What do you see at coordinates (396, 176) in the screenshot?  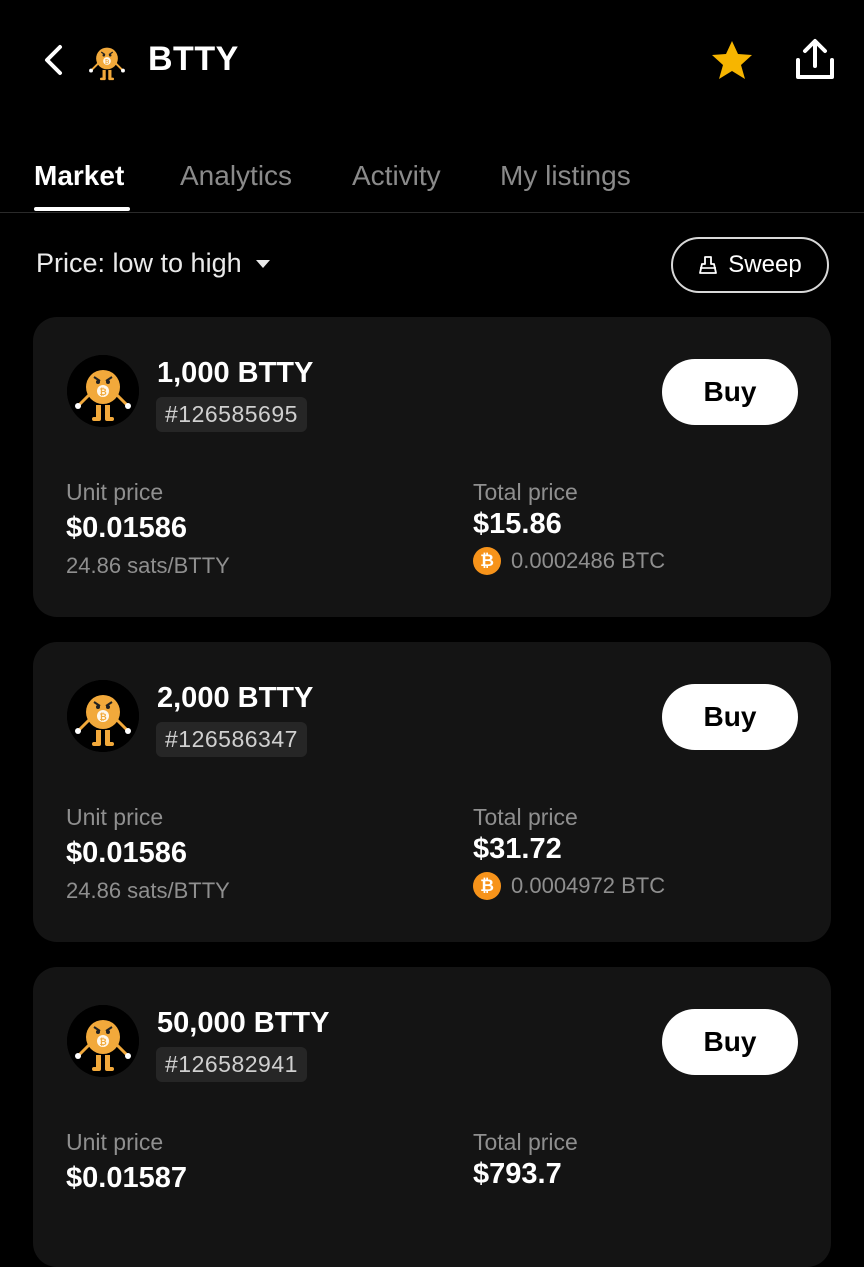 I see `tab-activity: Activity` at bounding box center [396, 176].